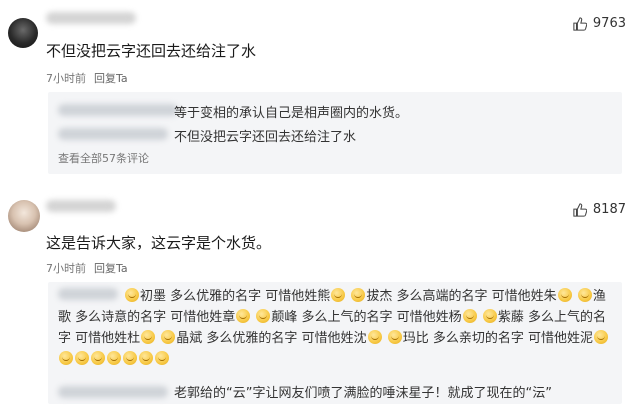 Image resolution: width=640 pixels, height=406 pixels. What do you see at coordinates (103, 158) in the screenshot?
I see `view-all-replies-link: 查看全部57条评论` at bounding box center [103, 158].